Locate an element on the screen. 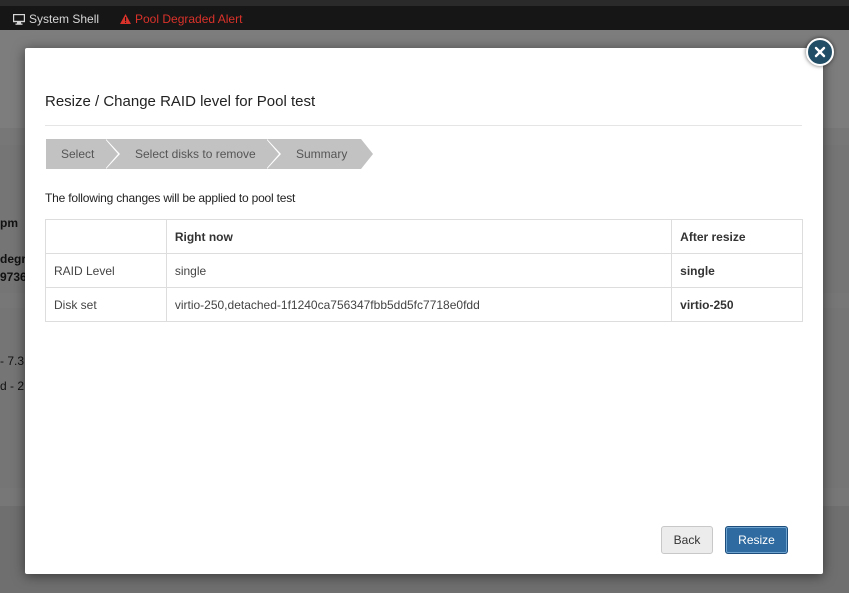 This screenshot has width=849, height=593. desktop-icon is located at coordinates (19, 19).